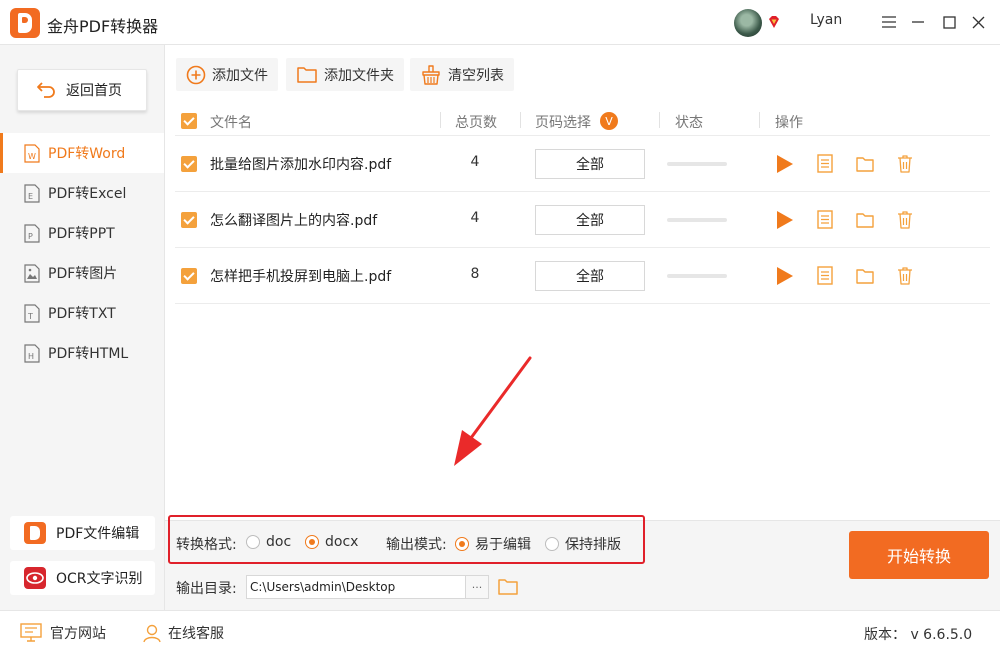 Image resolution: width=1000 pixels, height=650 pixels. I want to click on browse-button: ···, so click(477, 587).